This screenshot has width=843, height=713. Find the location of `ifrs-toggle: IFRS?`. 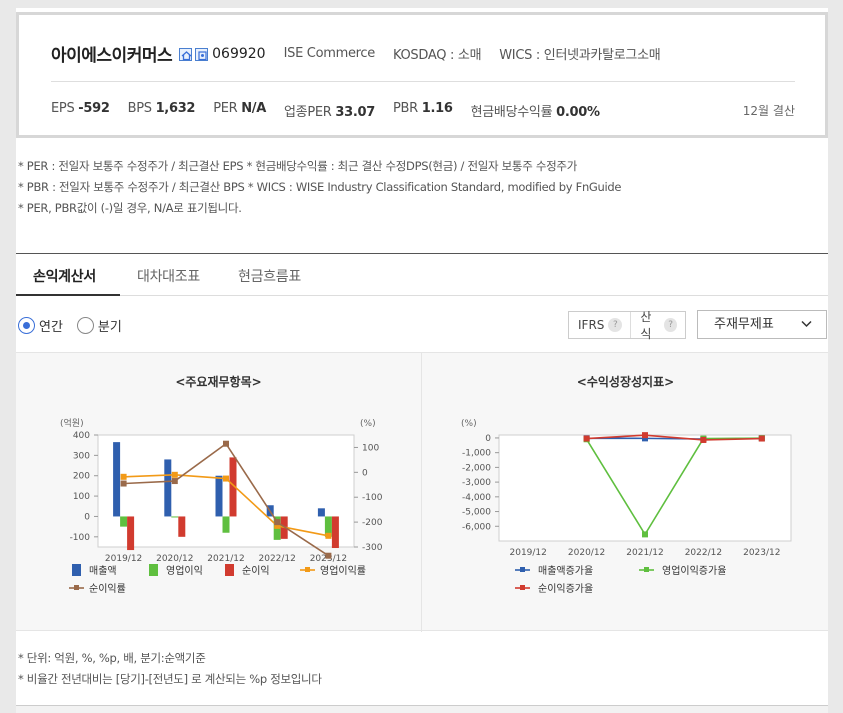

ifrs-toggle: IFRS? is located at coordinates (599, 325).